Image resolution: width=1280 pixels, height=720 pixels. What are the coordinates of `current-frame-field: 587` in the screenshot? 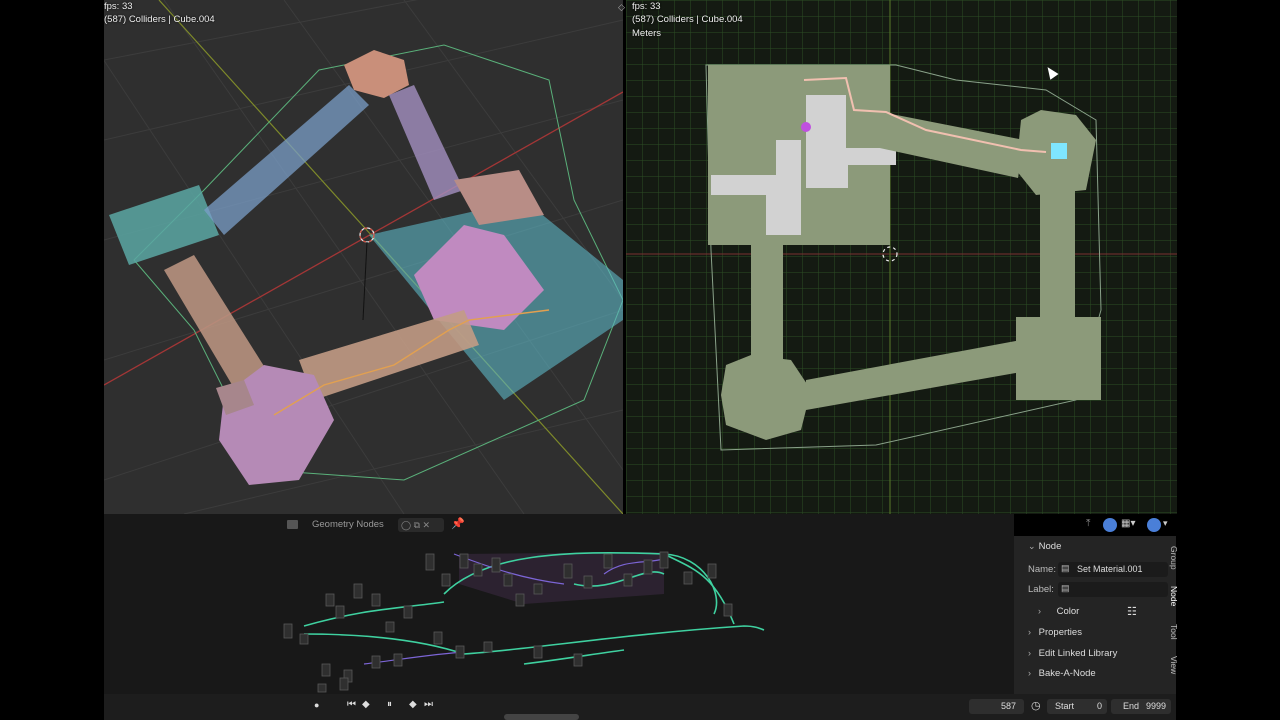 It's located at (996, 706).